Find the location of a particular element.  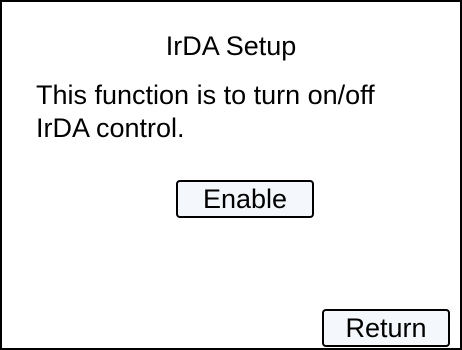

page-title: IrDA Setup is located at coordinates (231, 46).